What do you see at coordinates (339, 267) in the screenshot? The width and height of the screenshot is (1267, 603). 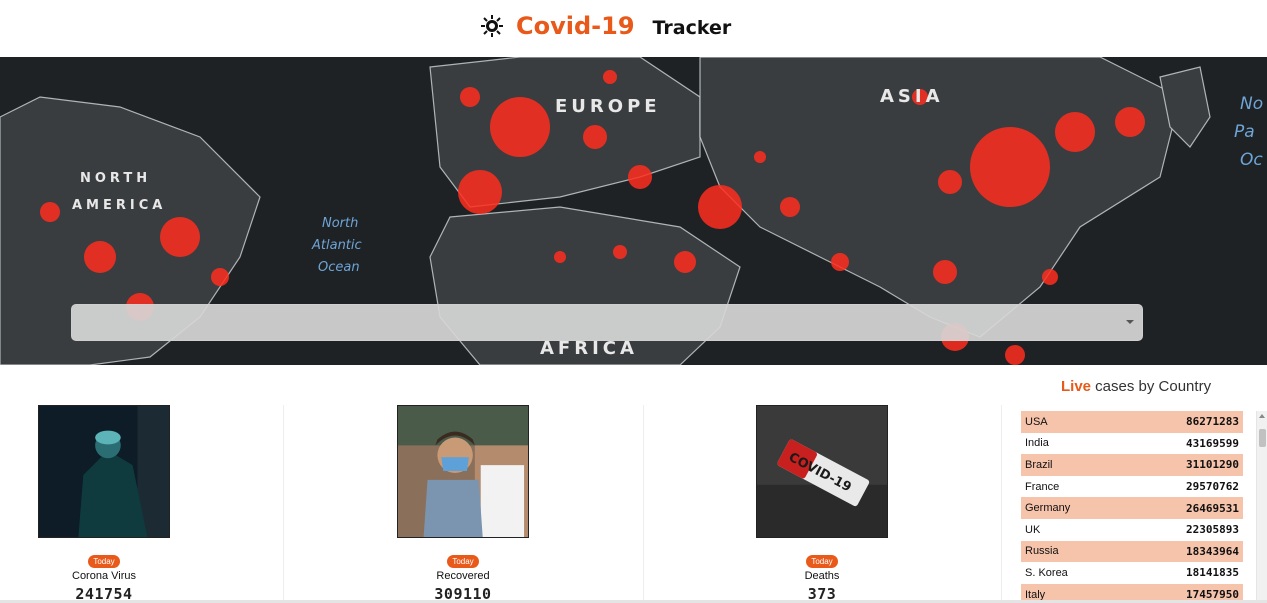 I see `map-label-ocean-3: Ocean` at bounding box center [339, 267].